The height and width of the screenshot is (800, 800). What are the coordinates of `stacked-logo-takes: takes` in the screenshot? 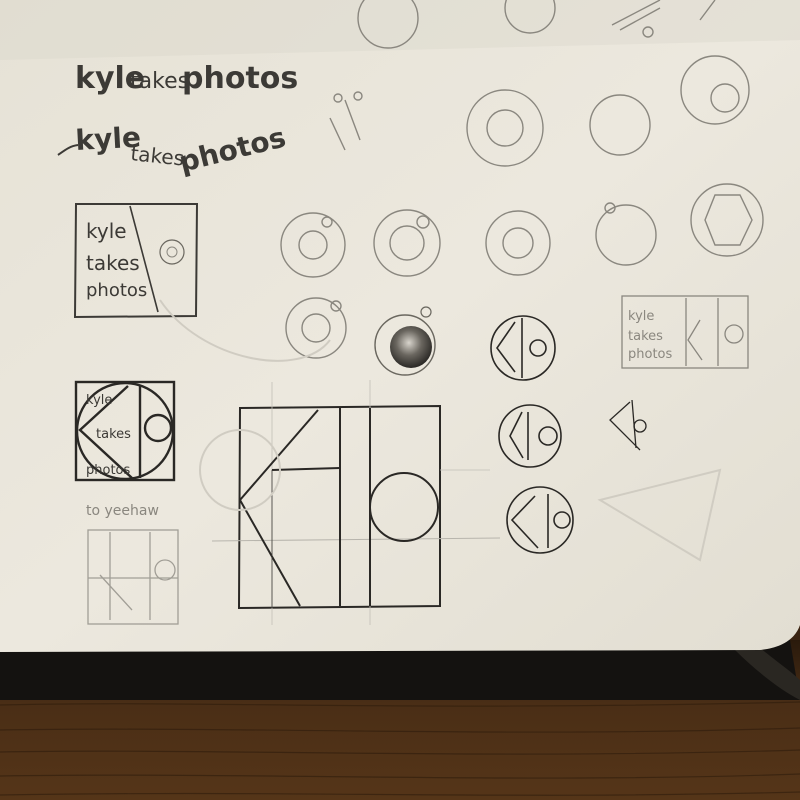 It's located at (113, 263).